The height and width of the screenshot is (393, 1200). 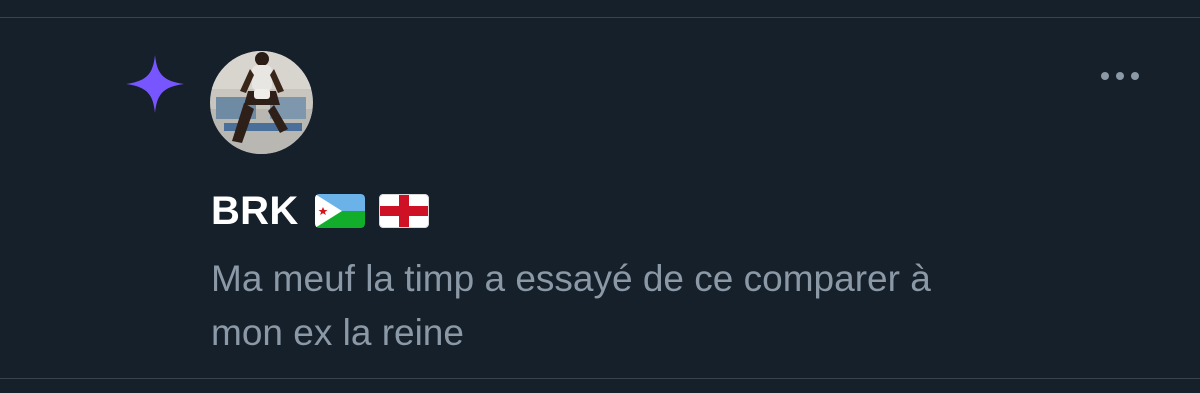 I want to click on sparkle-icon, so click(x=155, y=84).